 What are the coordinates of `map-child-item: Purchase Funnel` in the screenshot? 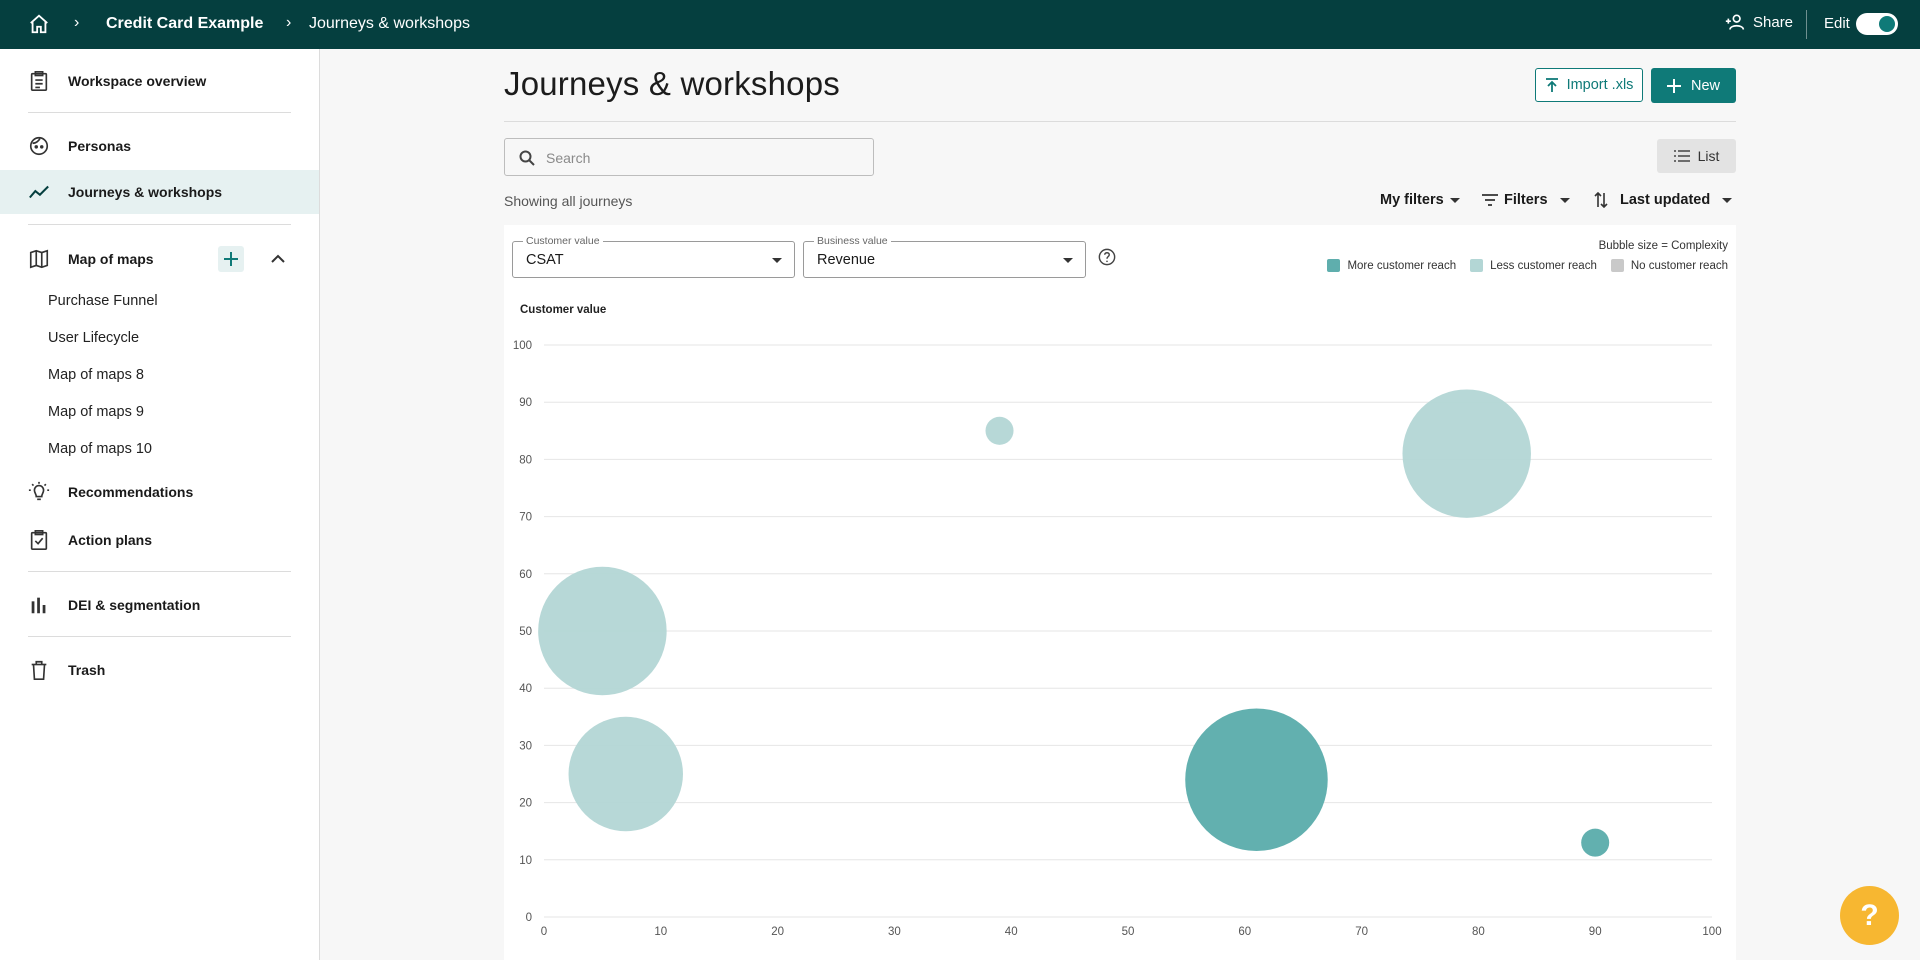 It's located at (103, 301).